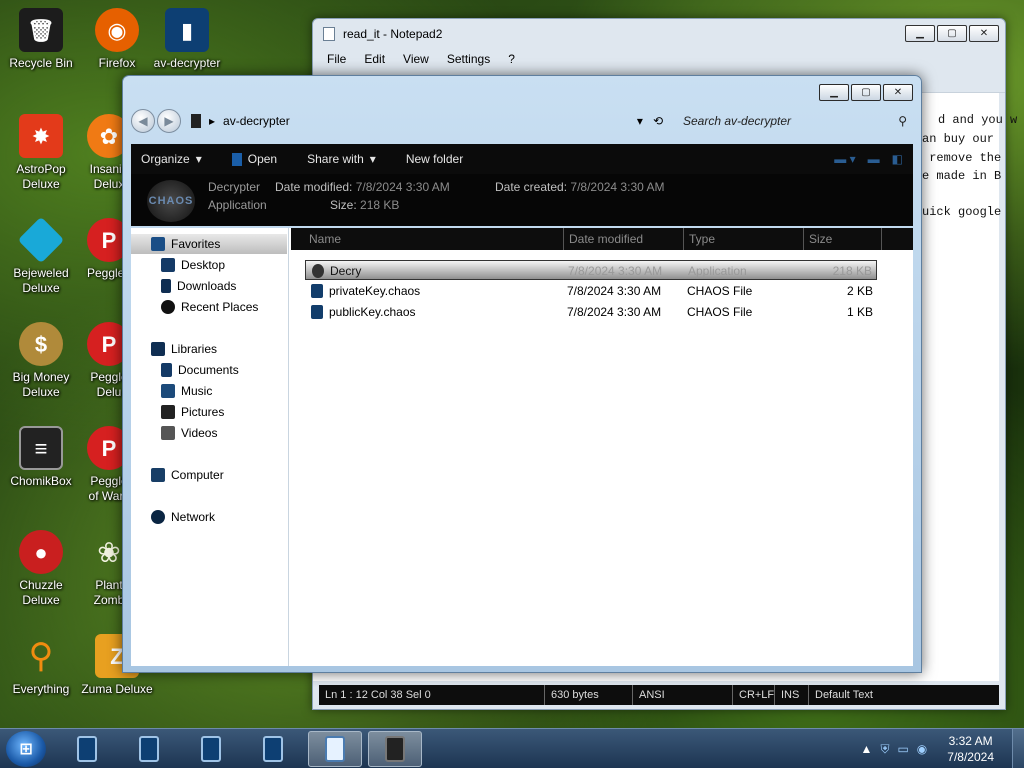  I want to click on notepad-close-button: ✕, so click(984, 33).